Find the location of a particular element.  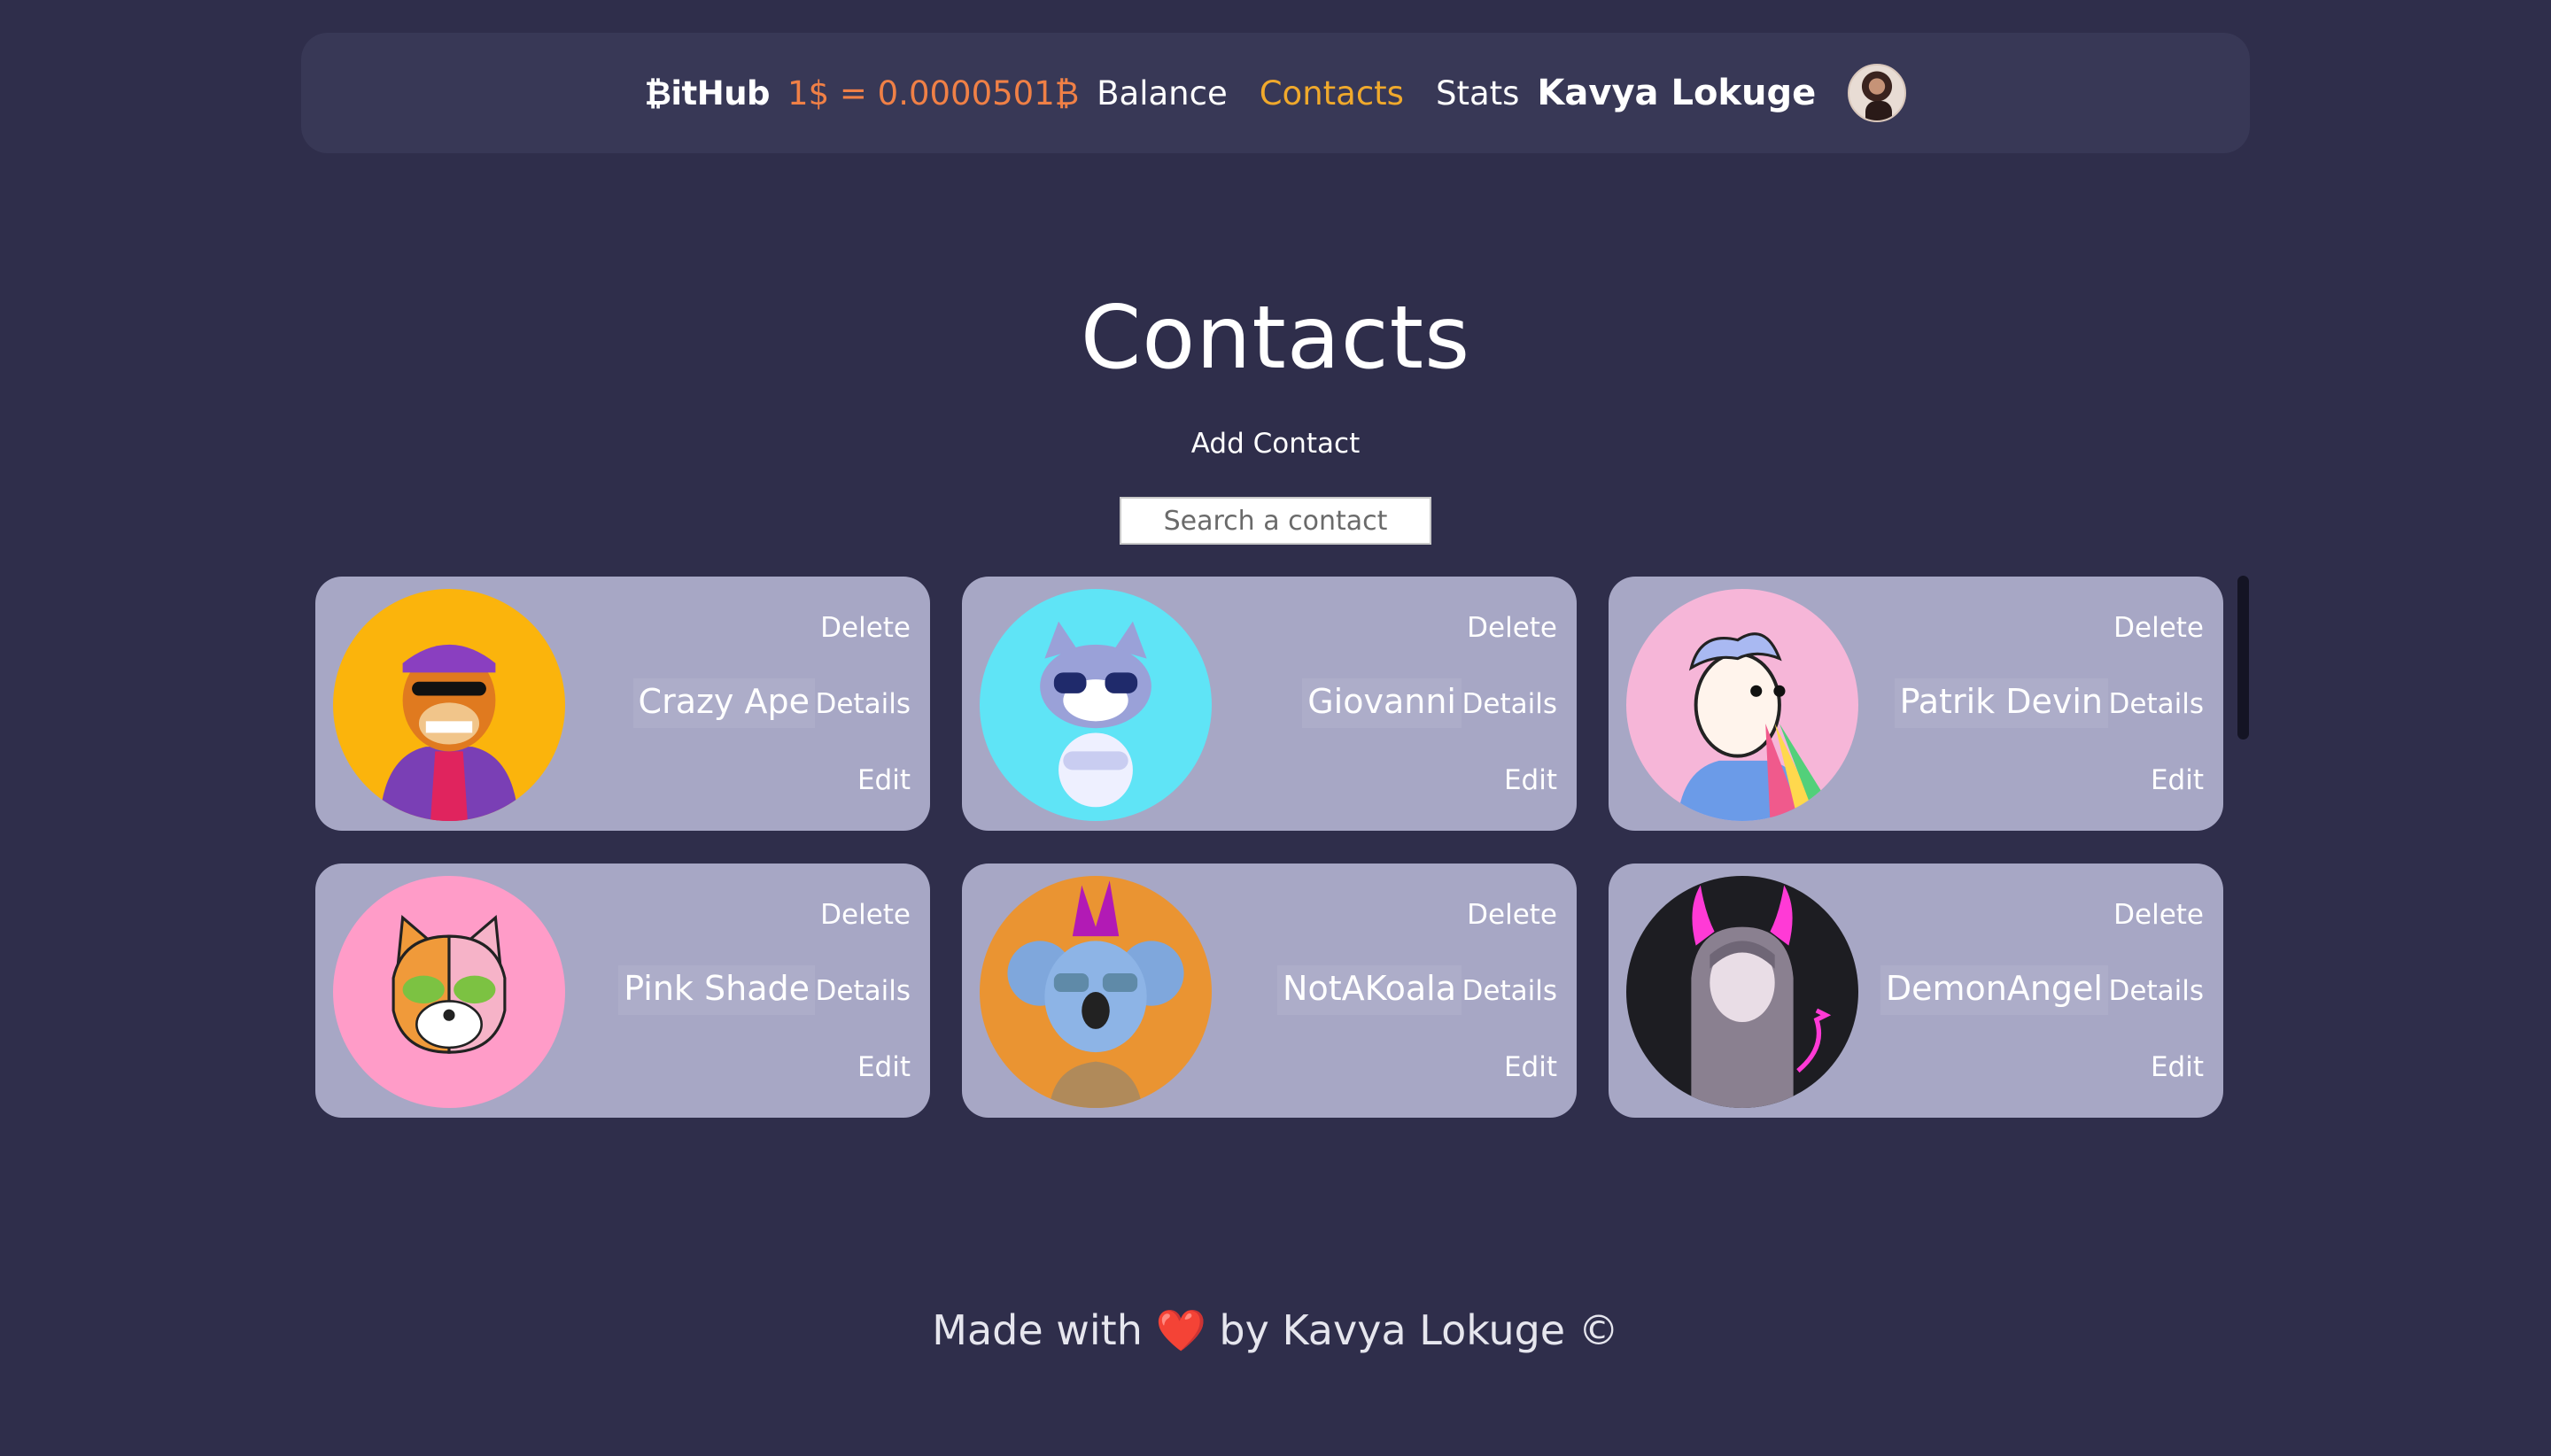

koala-avatar-icon is located at coordinates (1096, 992).